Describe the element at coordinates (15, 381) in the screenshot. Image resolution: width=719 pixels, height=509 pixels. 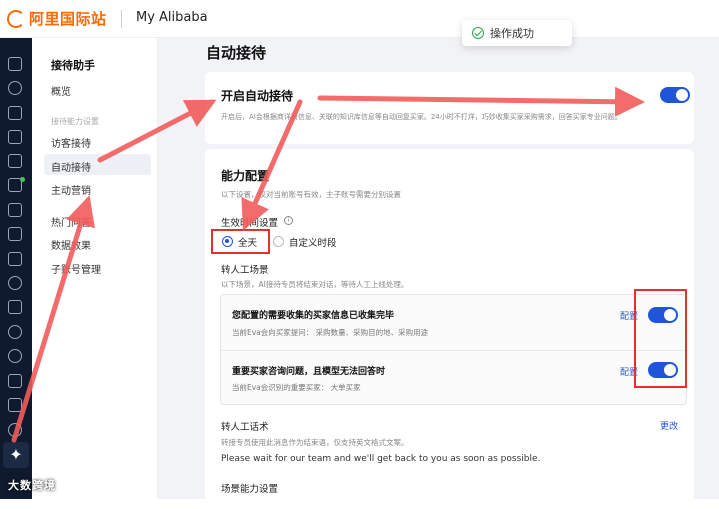
I see `money-icon` at that location.